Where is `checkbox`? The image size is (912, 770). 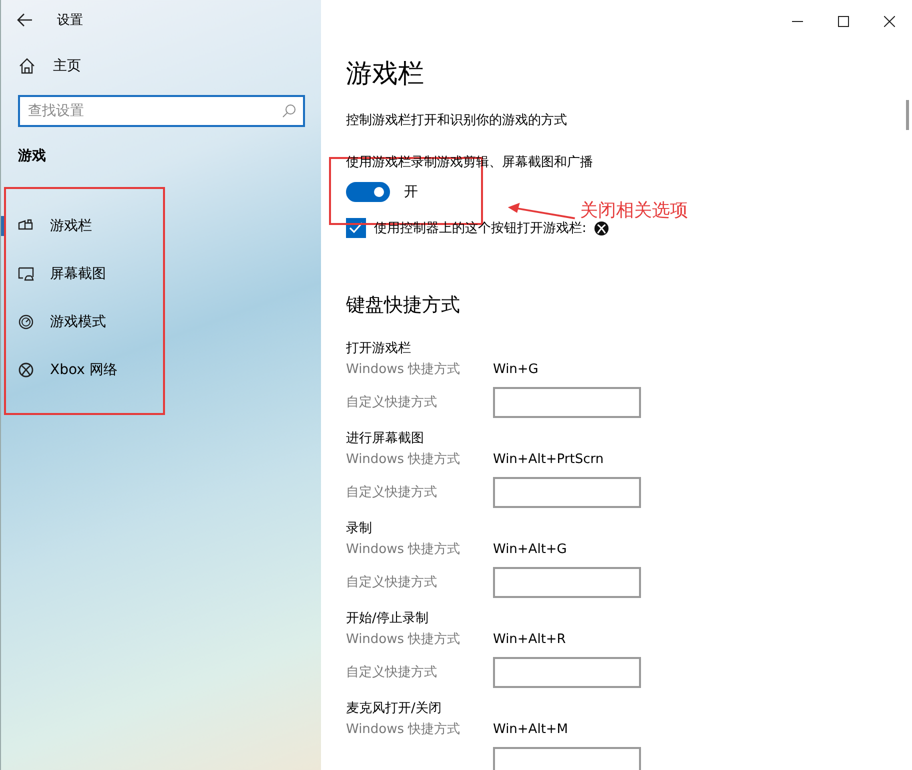
checkbox is located at coordinates (356, 228).